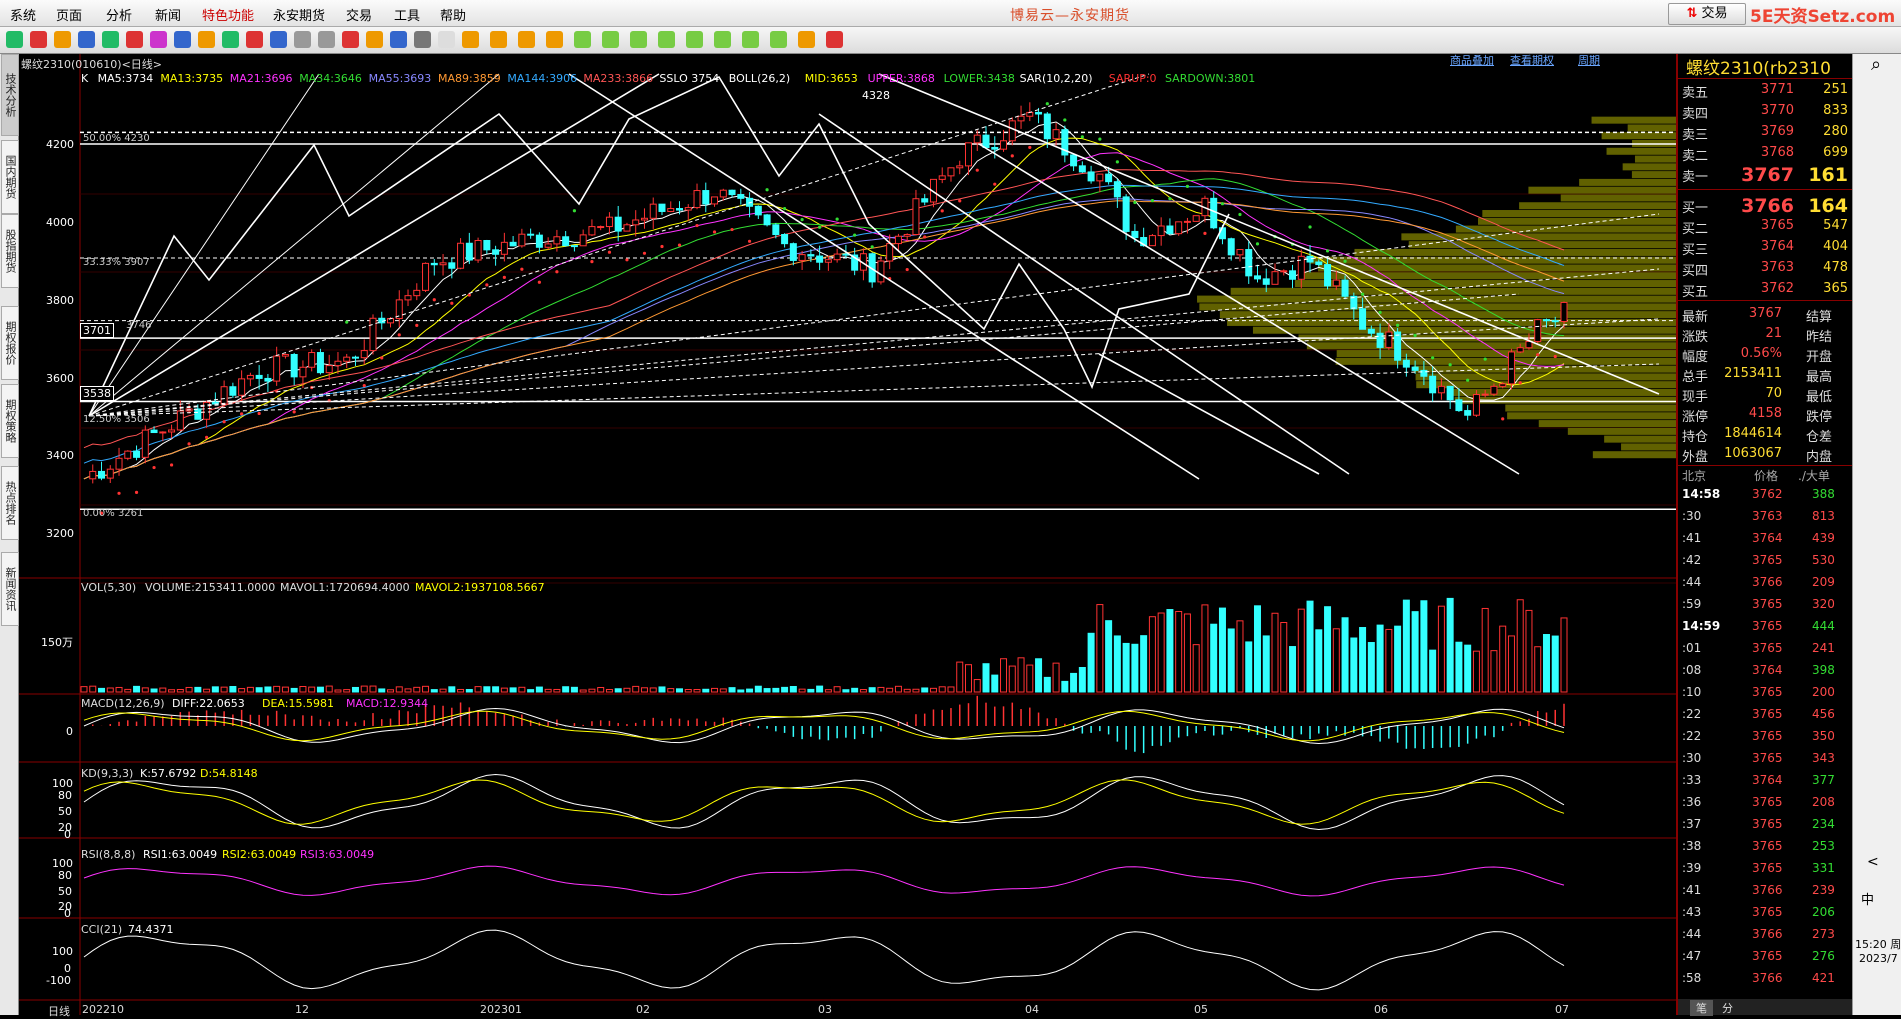 This screenshot has width=1901, height=1019. What do you see at coordinates (1777, 89) in the screenshot?
I see `ask-price: 3771` at bounding box center [1777, 89].